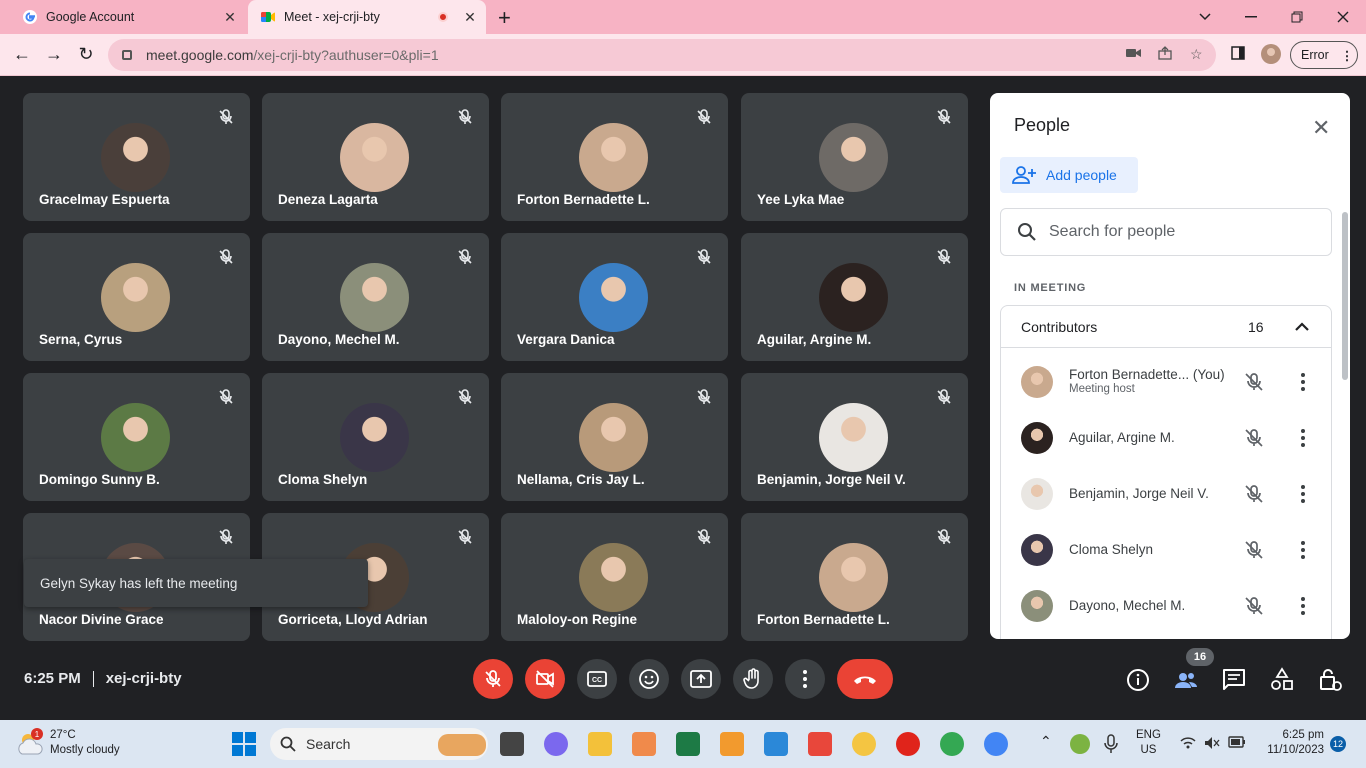 Image resolution: width=1366 pixels, height=768 pixels. What do you see at coordinates (996, 744) in the screenshot?
I see `chrome-profile-icon` at bounding box center [996, 744].